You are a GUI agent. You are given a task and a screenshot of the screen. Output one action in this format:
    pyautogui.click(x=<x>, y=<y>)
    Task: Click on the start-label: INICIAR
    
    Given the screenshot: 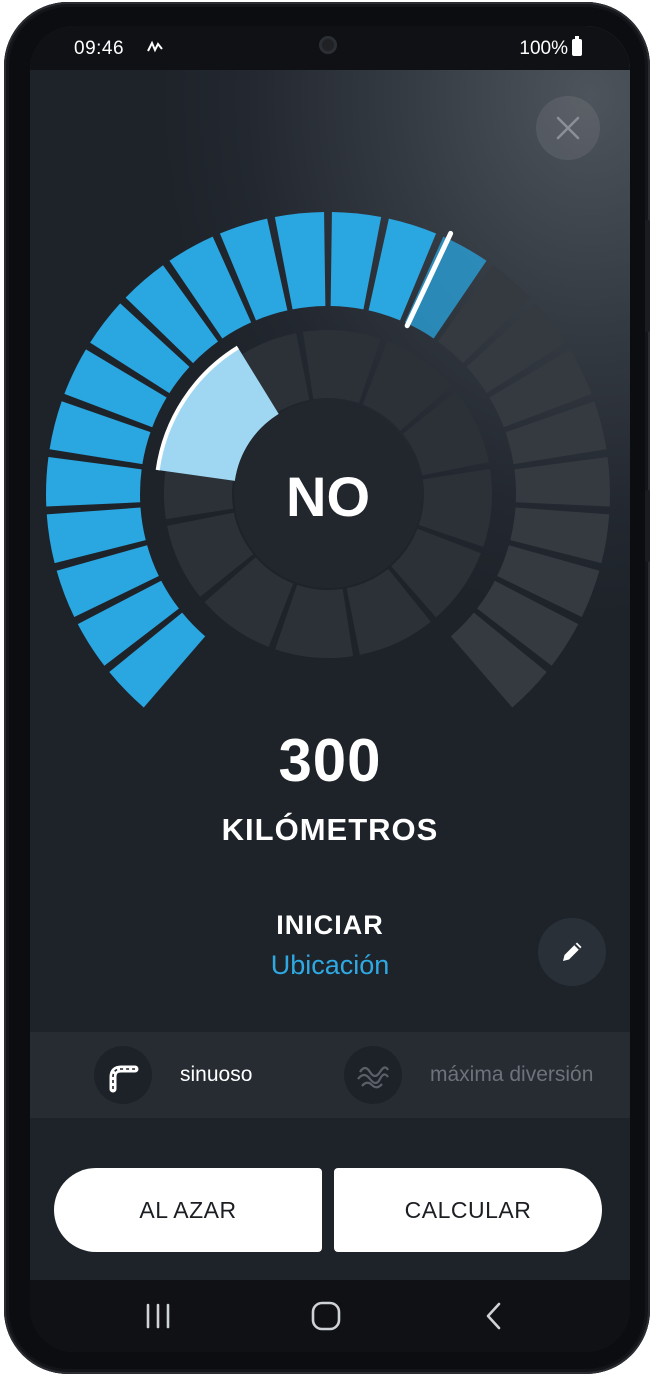 What is the action you would take?
    pyautogui.click(x=330, y=925)
    